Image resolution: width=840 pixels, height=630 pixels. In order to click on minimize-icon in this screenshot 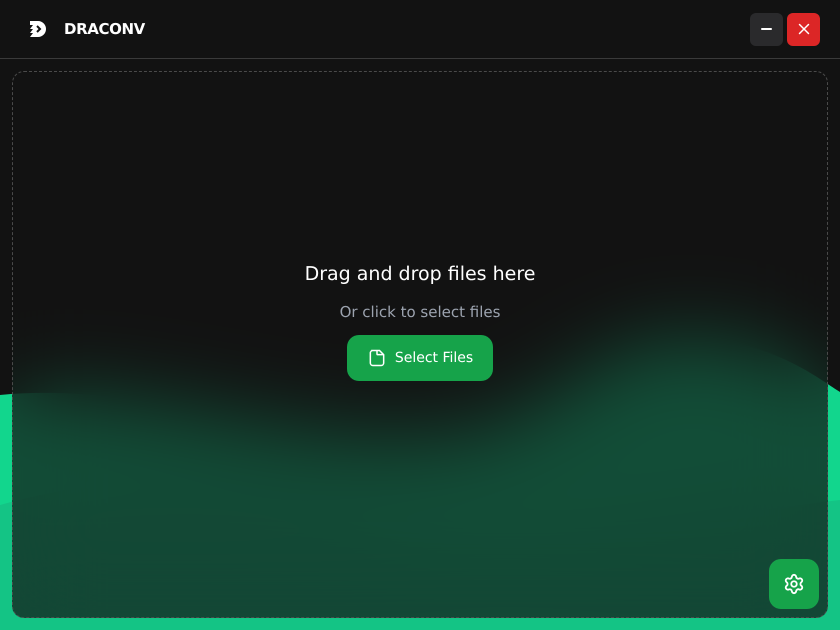, I will do `click(766, 29)`.